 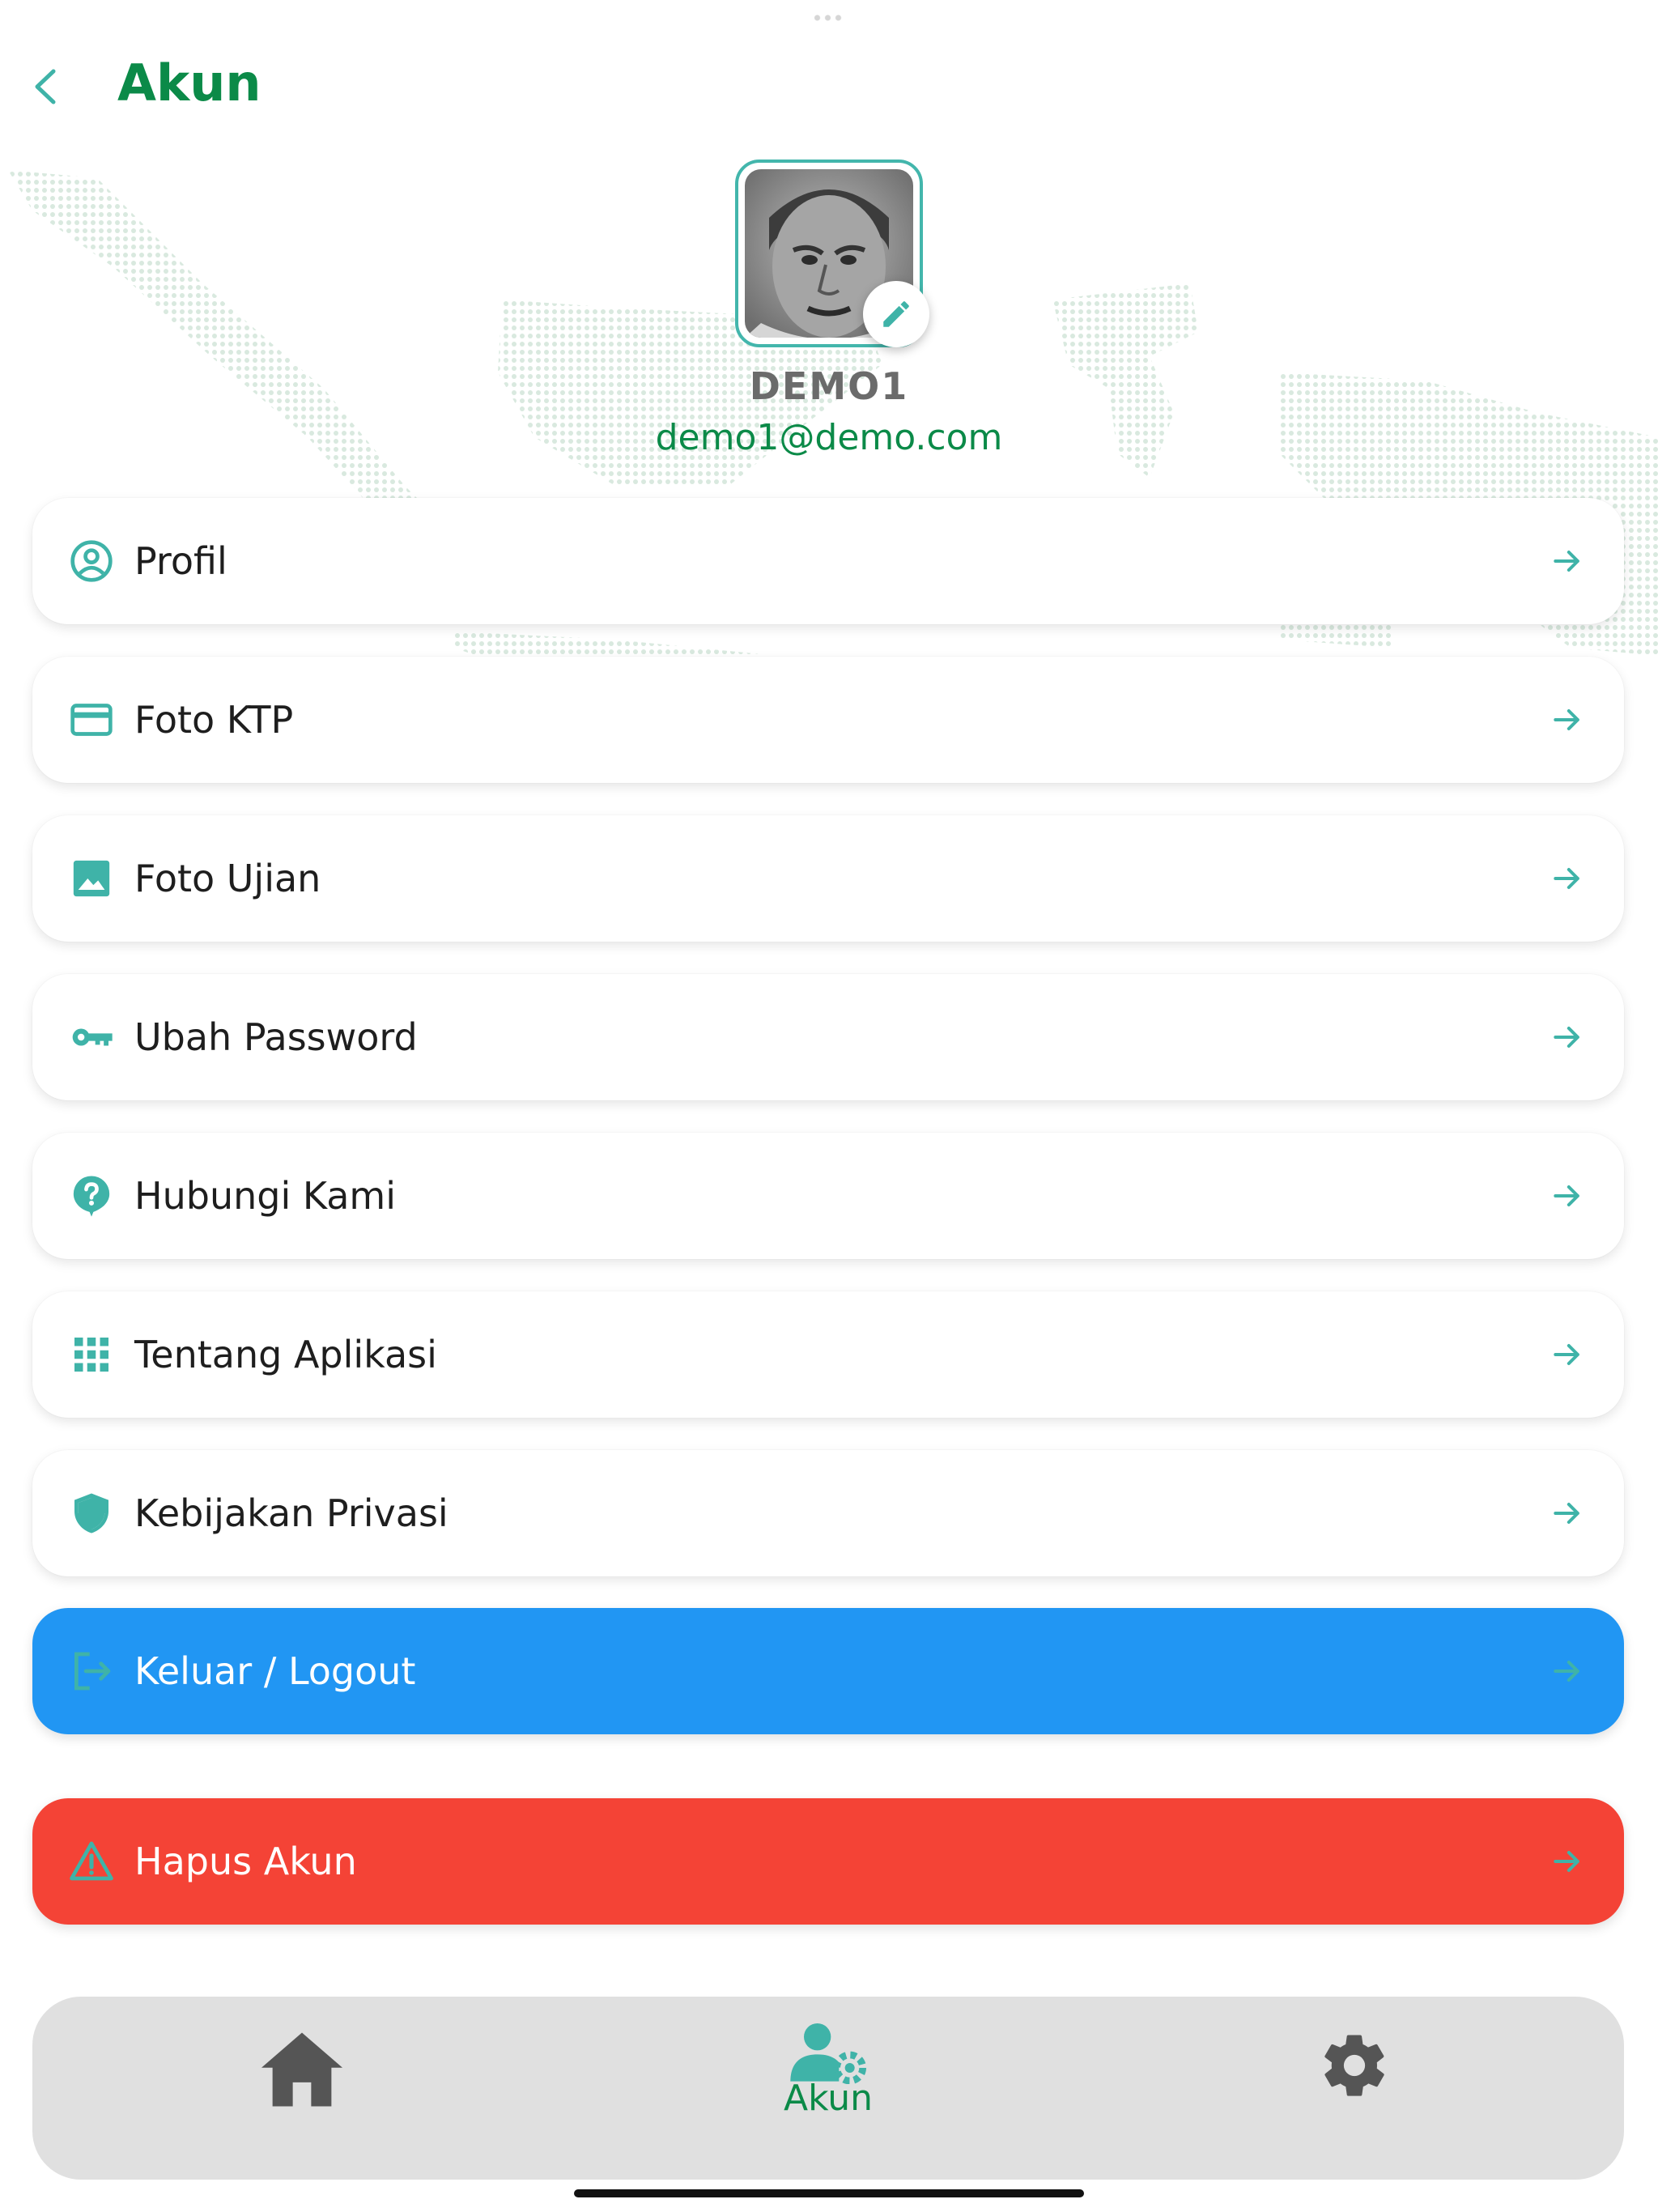 I want to click on bottom-navigation: Akun, so click(x=828, y=2088).